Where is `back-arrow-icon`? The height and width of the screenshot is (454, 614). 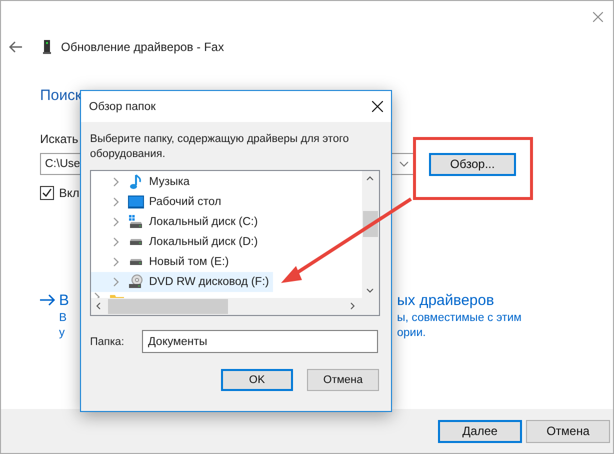 back-arrow-icon is located at coordinates (16, 47).